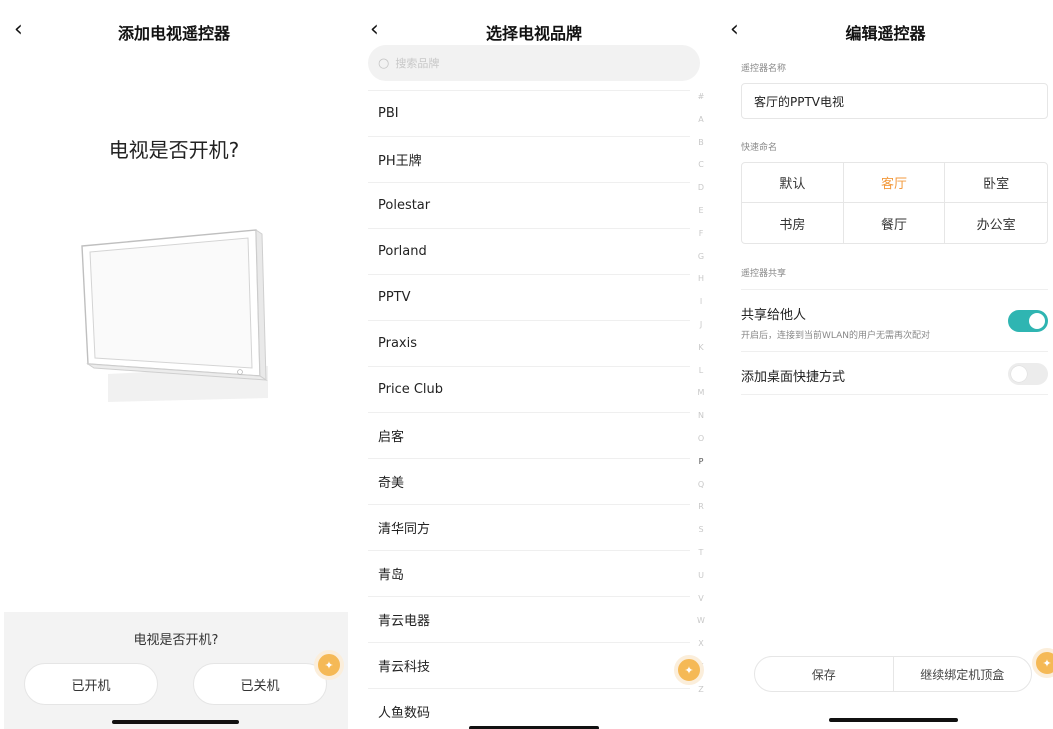 This screenshot has height=729, width=1053. I want to click on quick-name-grid: 默认 客厅 卧室书房 餐厅 办公室, so click(894, 203).